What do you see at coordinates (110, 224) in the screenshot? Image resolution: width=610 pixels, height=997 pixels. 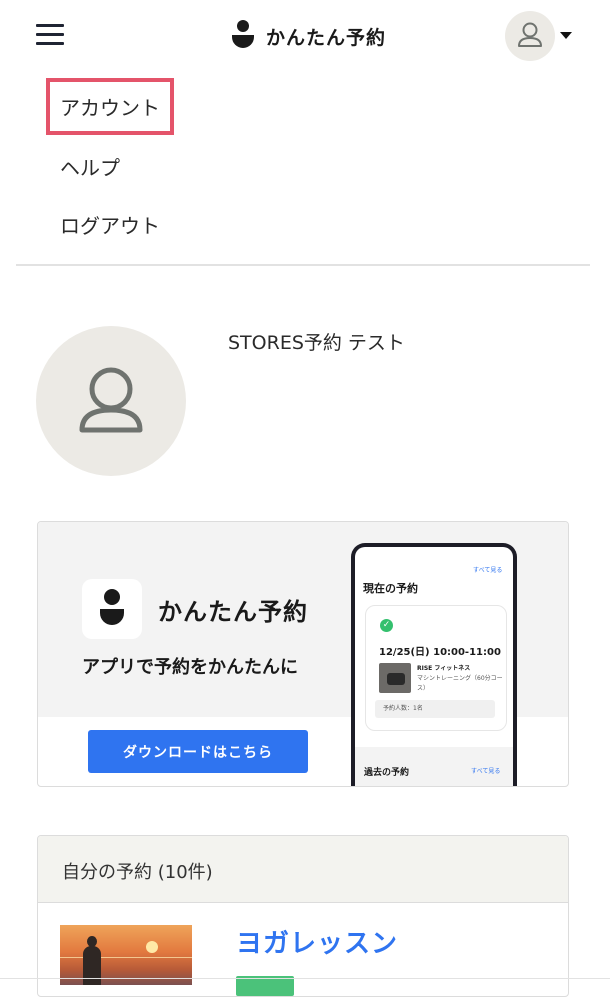 I see `menu-item-logout: ログアウト` at bounding box center [110, 224].